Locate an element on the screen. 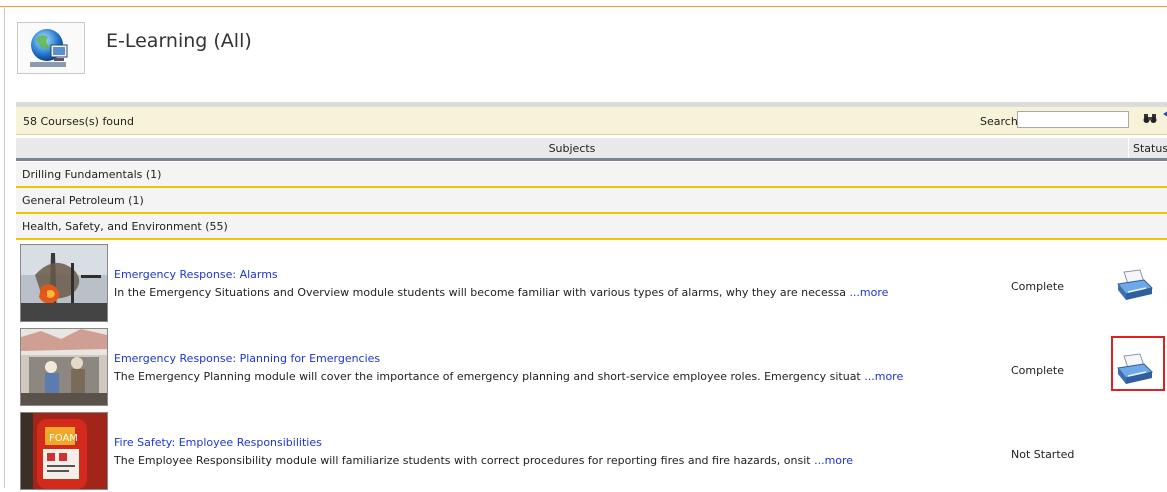 The height and width of the screenshot is (492, 1167). subjects-column-header: Subjects is located at coordinates (572, 148).